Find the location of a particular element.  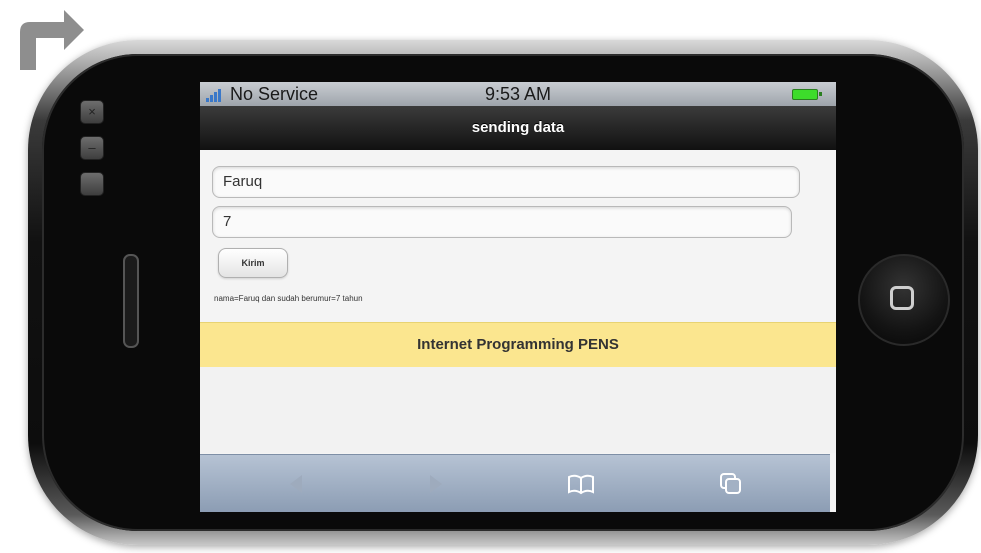

forward-arrow-icon is located at coordinates (435, 484).